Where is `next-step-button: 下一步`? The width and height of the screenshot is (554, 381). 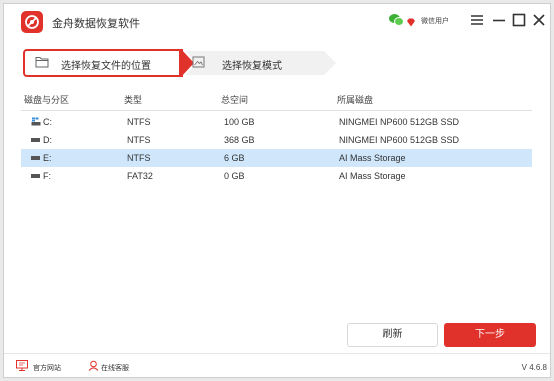
next-step-button: 下一步 is located at coordinates (490, 335).